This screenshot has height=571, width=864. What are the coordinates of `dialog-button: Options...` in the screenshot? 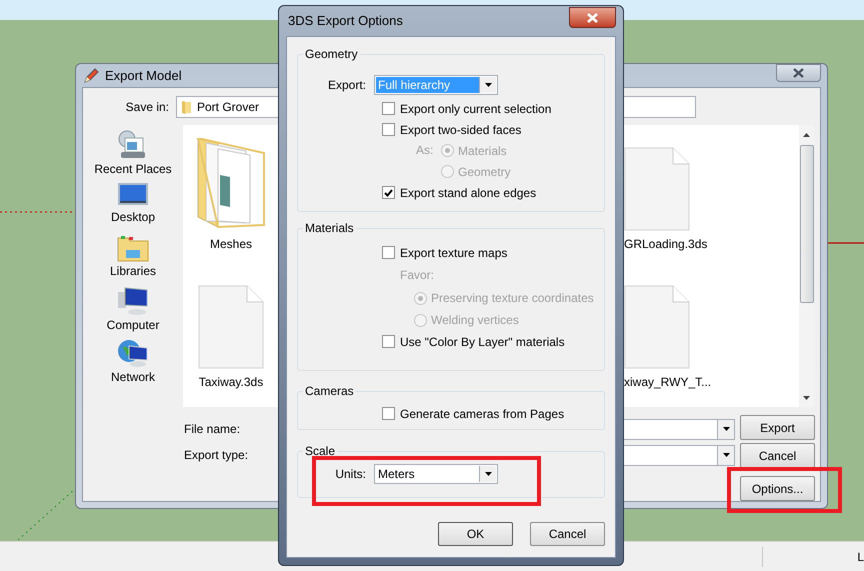 It's located at (777, 488).